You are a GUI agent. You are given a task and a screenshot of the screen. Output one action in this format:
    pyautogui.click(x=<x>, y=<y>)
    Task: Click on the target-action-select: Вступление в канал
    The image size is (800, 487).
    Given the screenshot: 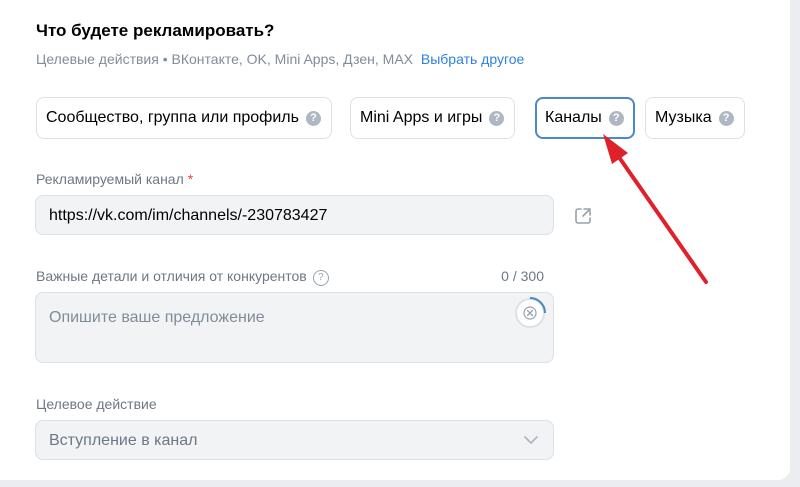 What is the action you would take?
    pyautogui.click(x=294, y=440)
    